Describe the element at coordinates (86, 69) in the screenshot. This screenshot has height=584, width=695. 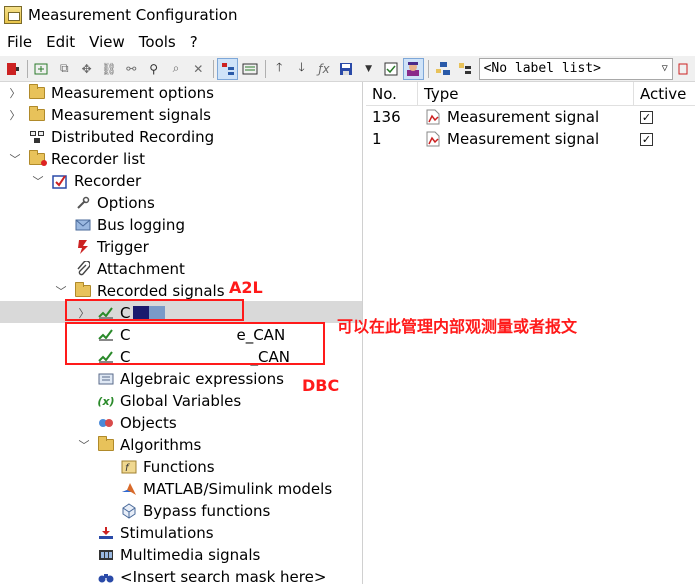
I see `move-icon: ✥` at that location.